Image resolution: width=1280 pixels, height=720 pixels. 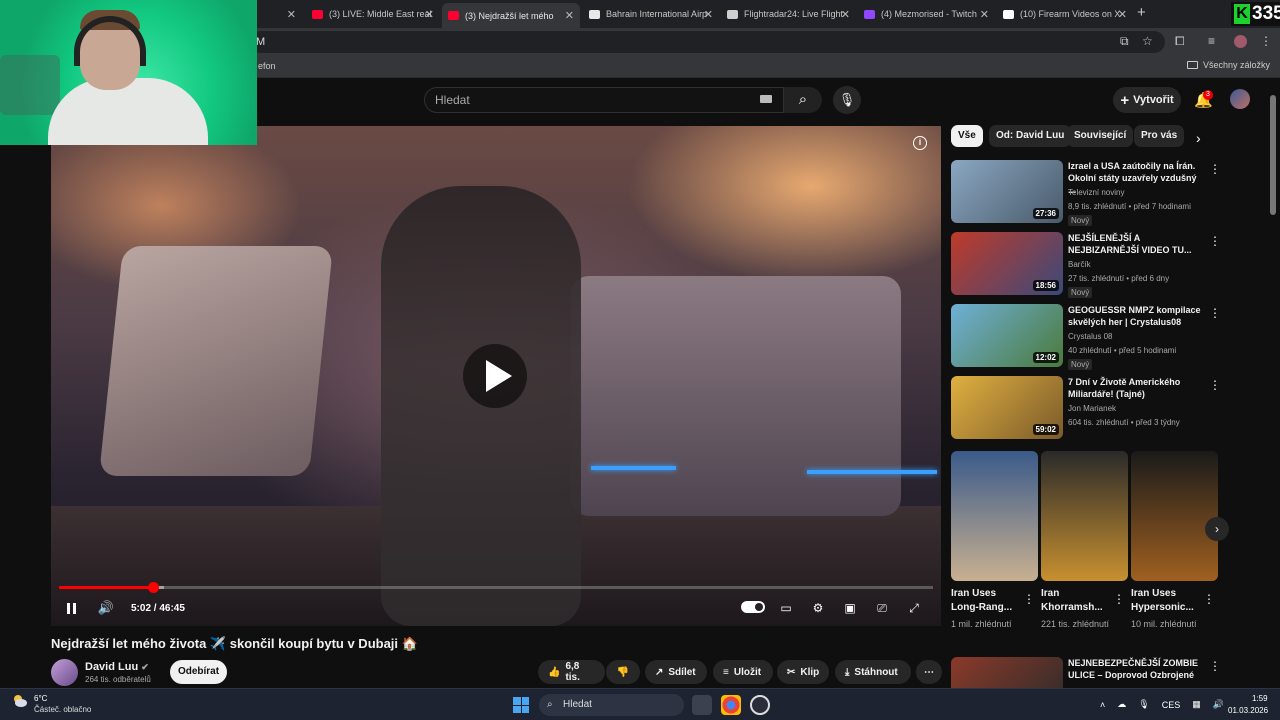 I want to click on channel-name-text: David Luu, so click(x=111, y=667).